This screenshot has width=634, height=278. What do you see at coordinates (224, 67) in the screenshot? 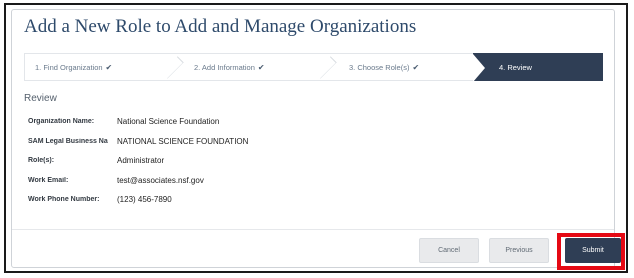
I see `step-label: 2. Add Information` at bounding box center [224, 67].